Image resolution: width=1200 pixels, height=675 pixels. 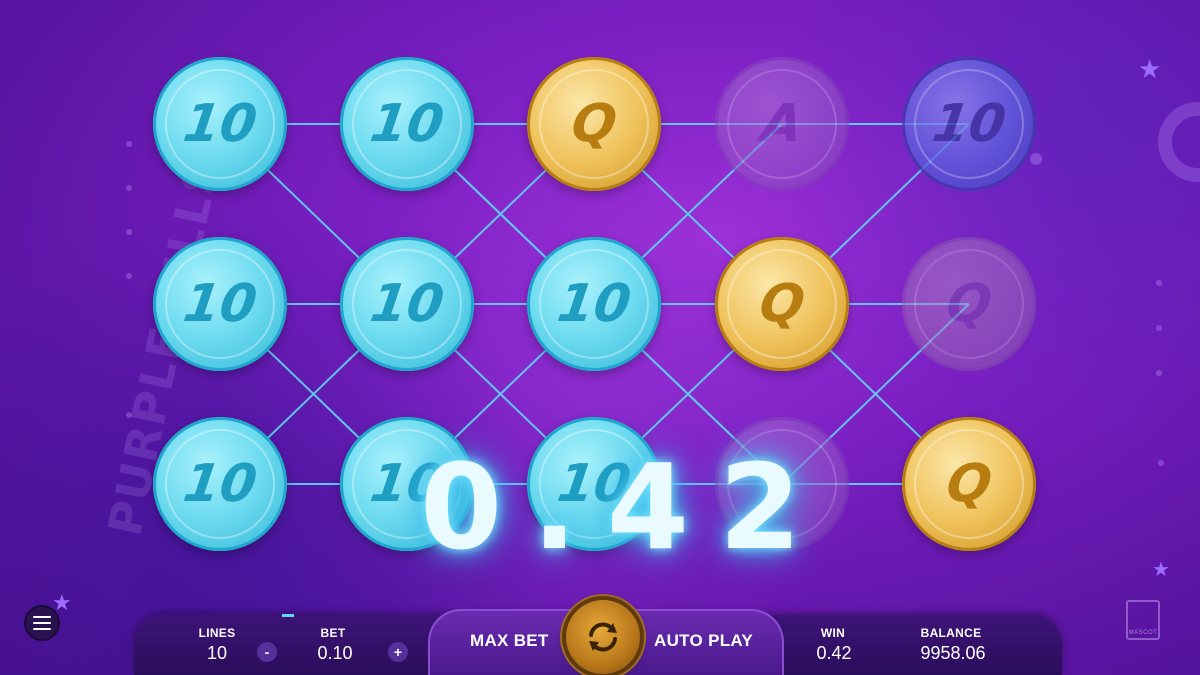 What do you see at coordinates (1143, 620) in the screenshot?
I see `provider-logo: MASCOT` at bounding box center [1143, 620].